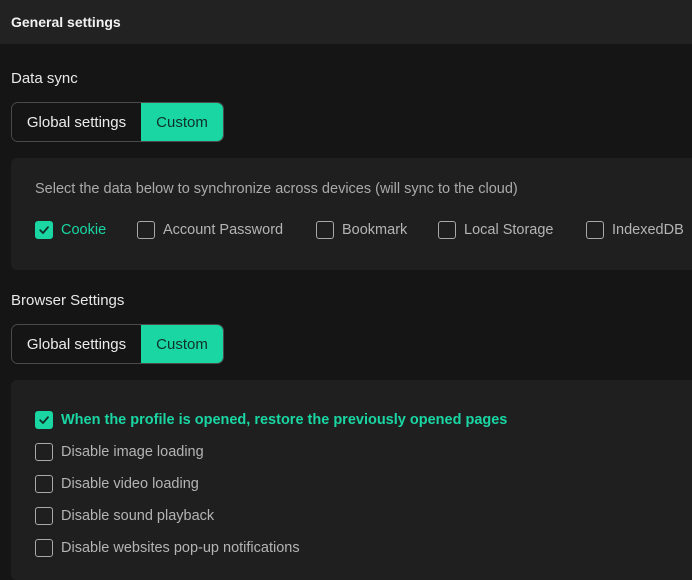  I want to click on browser-option-label: Disable websites pop-up notifications, so click(180, 548).